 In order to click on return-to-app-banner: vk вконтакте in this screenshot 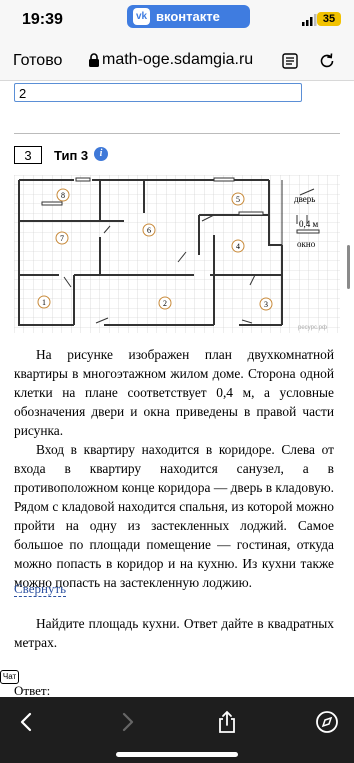, I will do `click(188, 16)`.